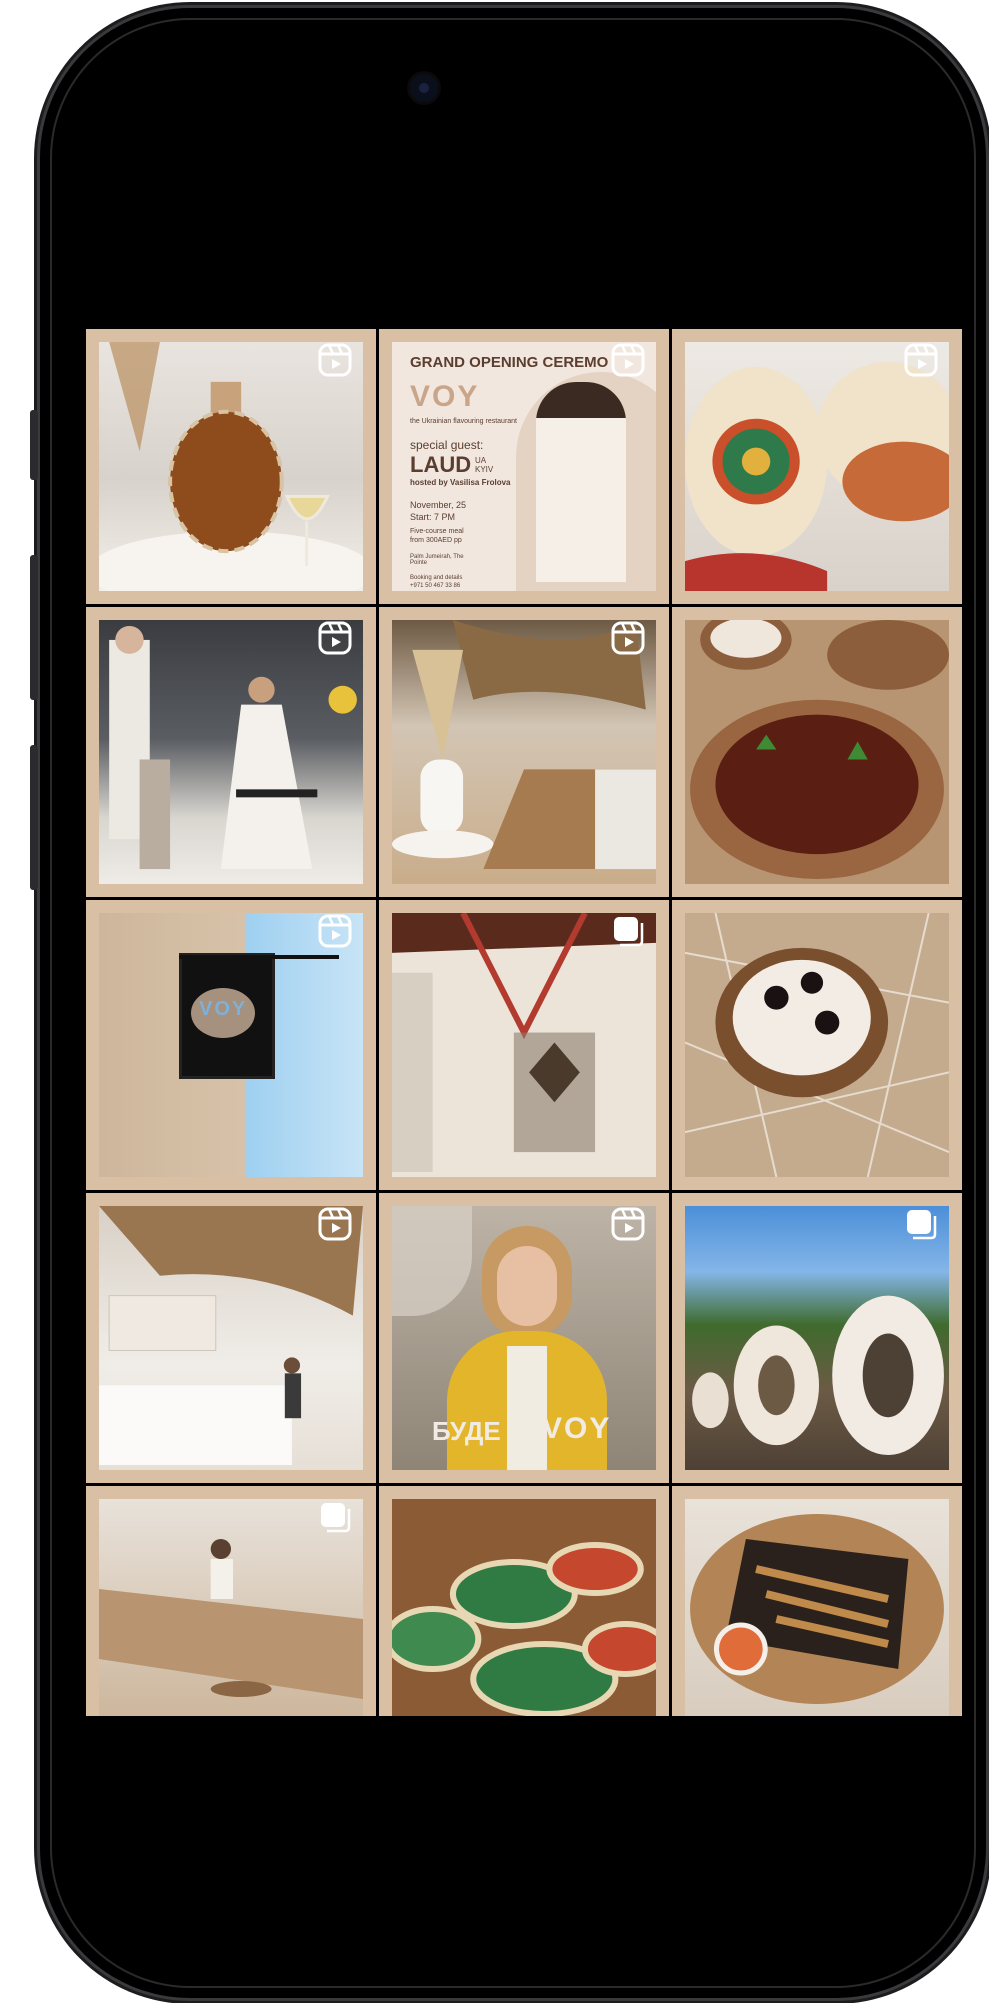 Image resolution: width=989 pixels, height=2003 pixels. I want to click on video-caption: БУДЕ, so click(466, 1431).